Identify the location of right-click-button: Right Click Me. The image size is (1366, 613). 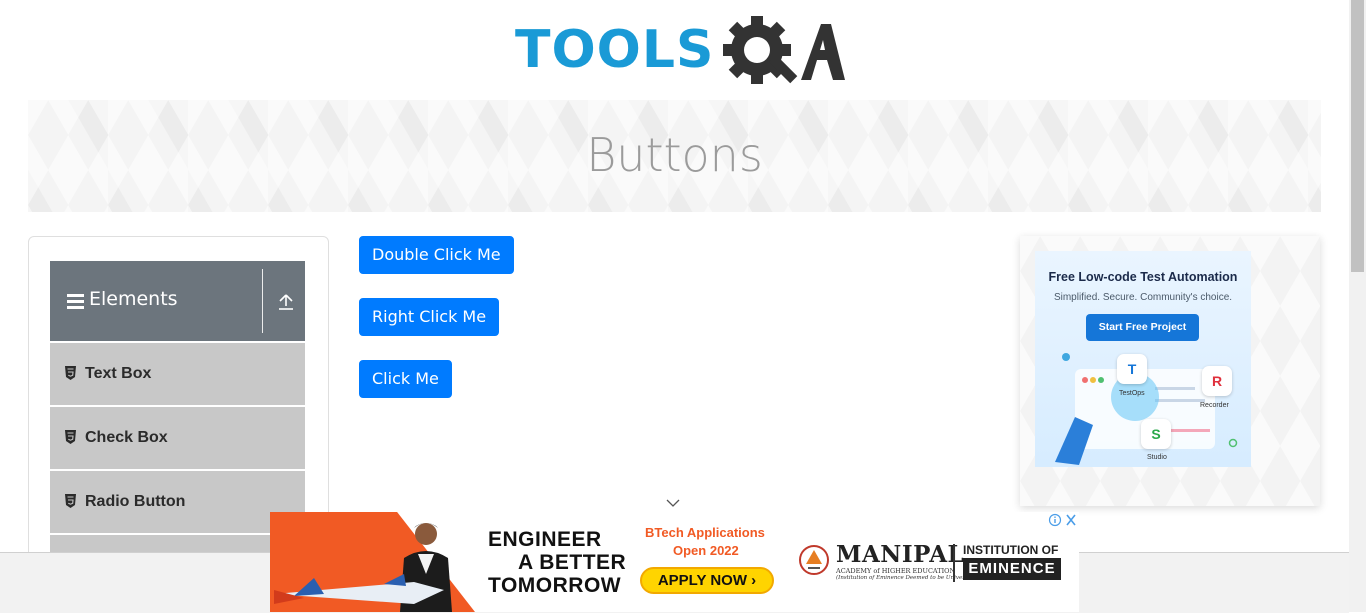
(429, 317).